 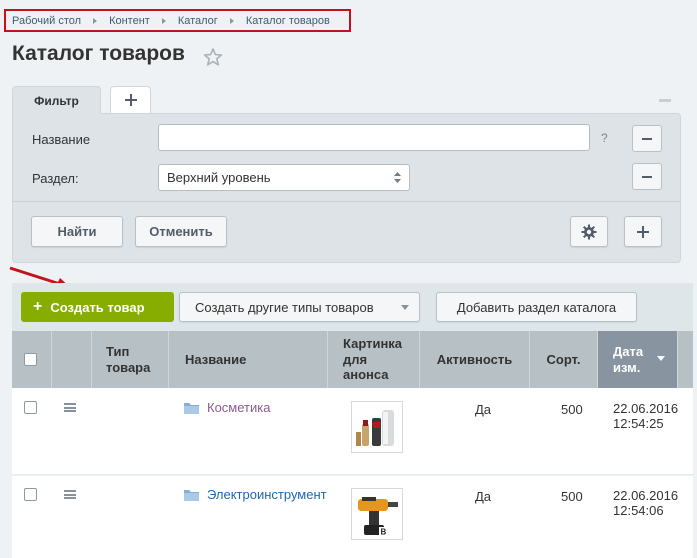 I want to click on column-header-name: Название, so click(x=248, y=359).